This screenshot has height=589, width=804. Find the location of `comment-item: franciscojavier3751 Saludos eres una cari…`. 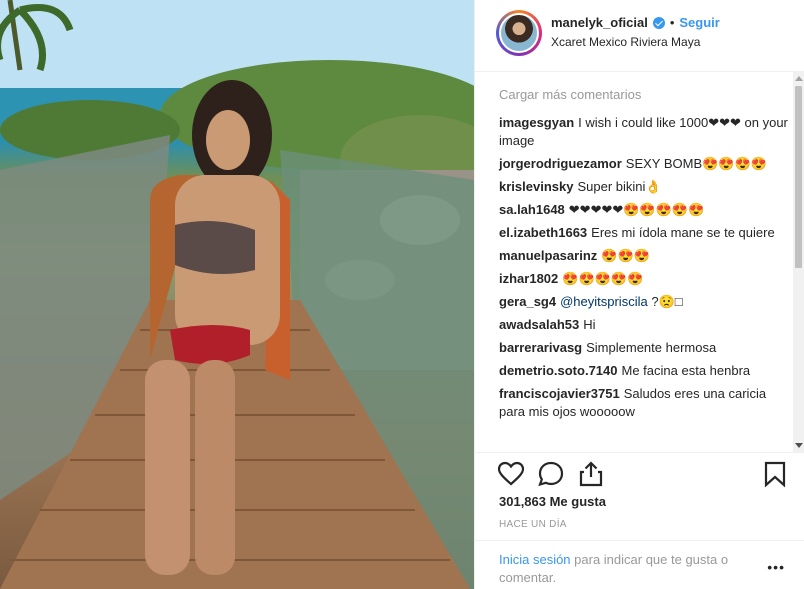

comment-item: franciscojavier3751 Saludos eres una cari… is located at coordinates (644, 403).